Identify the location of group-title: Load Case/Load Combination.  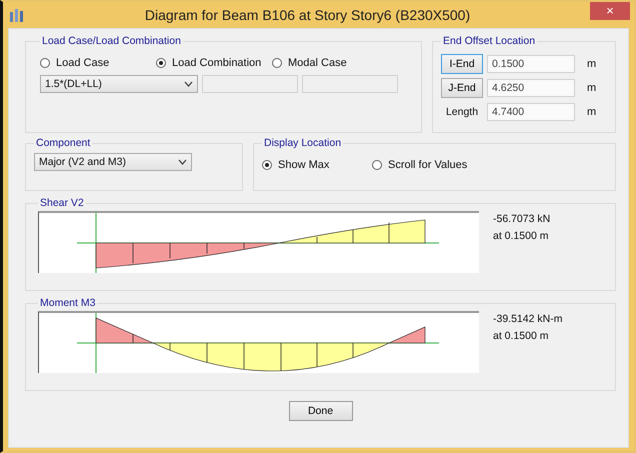
(111, 41).